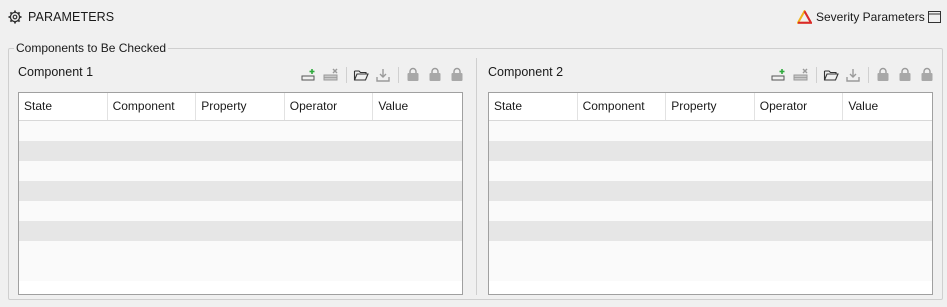 Image resolution: width=947 pixels, height=307 pixels. I want to click on severity-parameters-button: Severity Parameters, so click(870, 17).